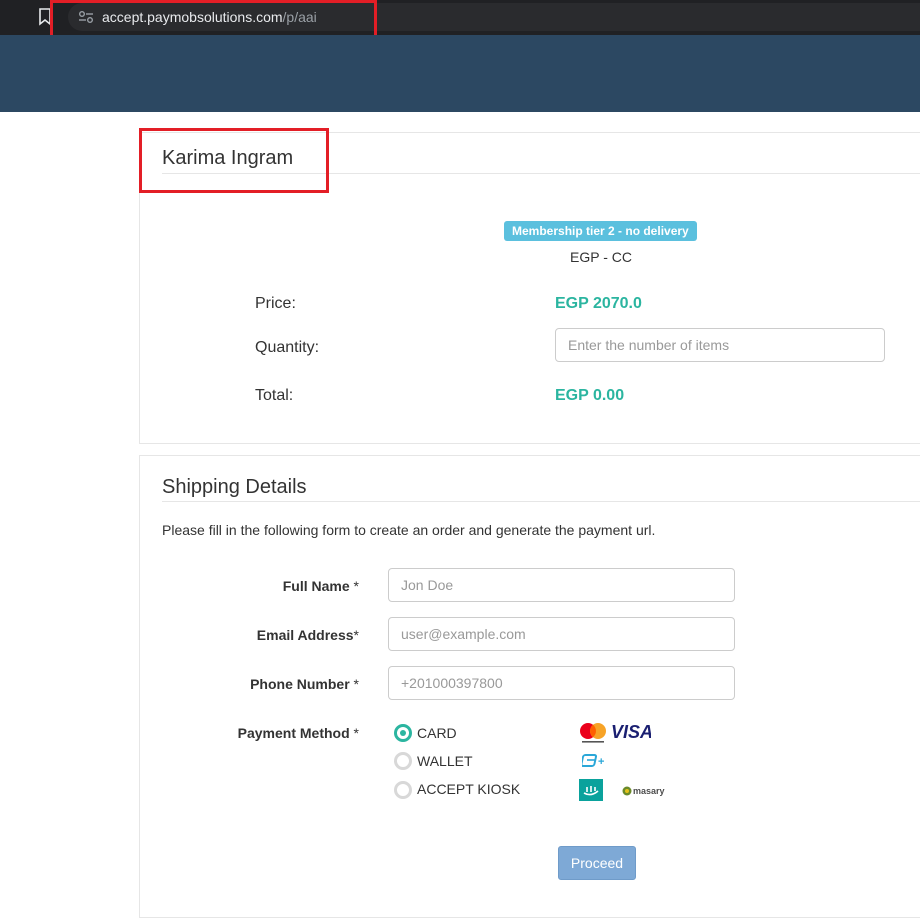  Describe the element at coordinates (598, 303) in the screenshot. I see `price-value: EGP 2070.0` at that location.